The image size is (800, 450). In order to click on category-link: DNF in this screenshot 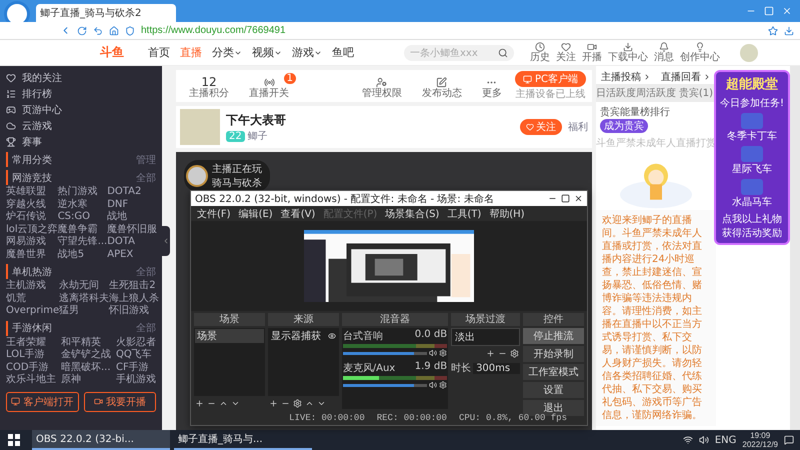, I will do `click(132, 204)`.